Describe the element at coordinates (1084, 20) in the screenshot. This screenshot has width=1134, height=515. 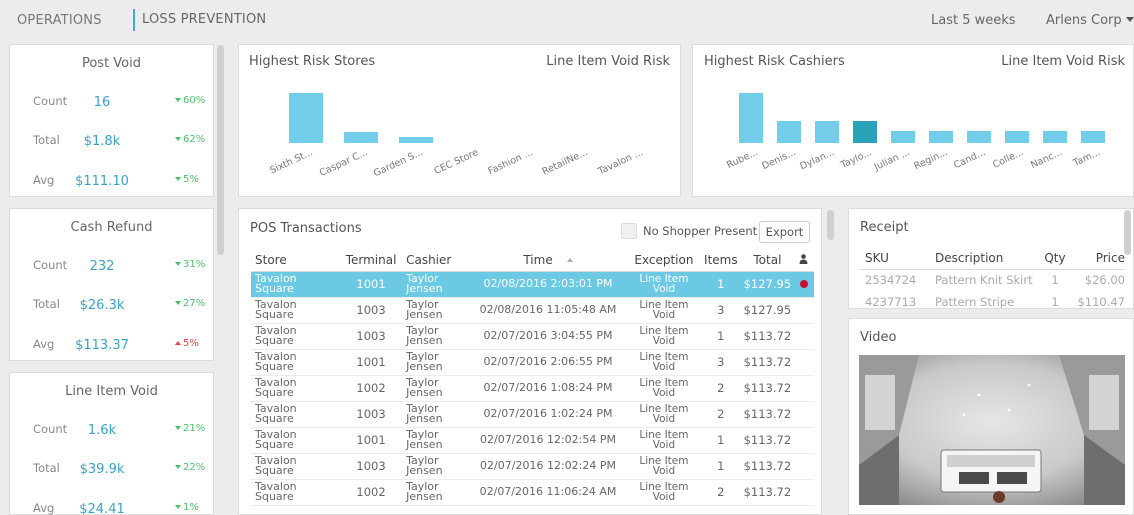
I see `company-label: Arlens Corp` at that location.